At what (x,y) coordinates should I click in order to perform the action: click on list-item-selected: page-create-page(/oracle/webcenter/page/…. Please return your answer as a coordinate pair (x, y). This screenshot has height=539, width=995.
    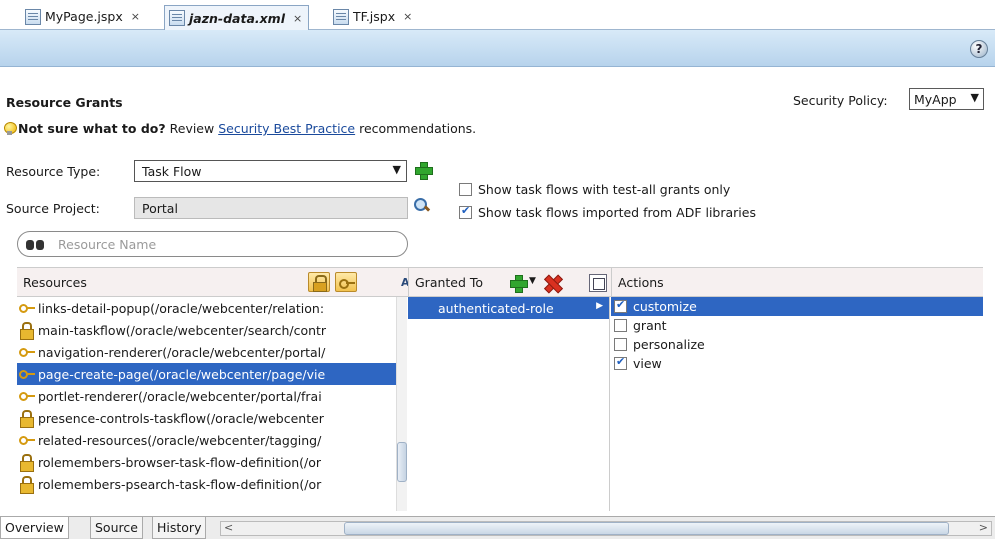
    Looking at the image, I should click on (211, 374).